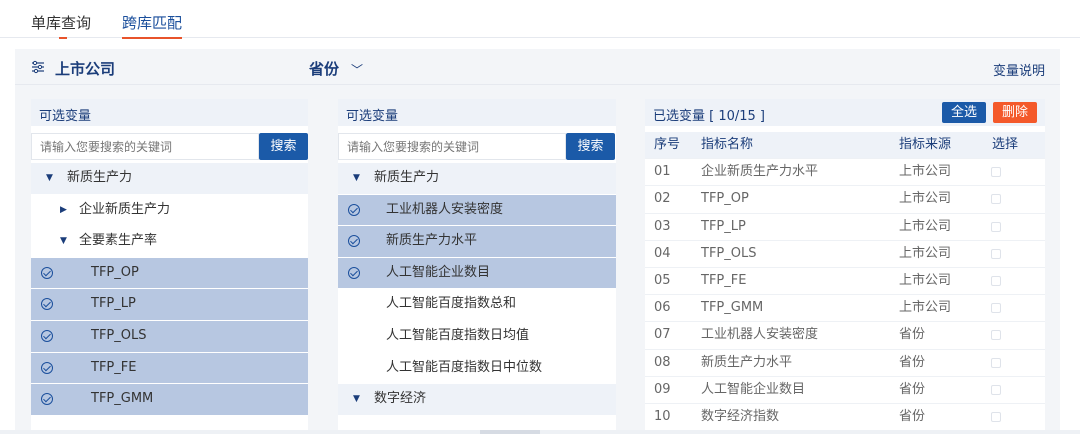  What do you see at coordinates (169, 400) in the screenshot?
I see `tree-node: TFP_GMM` at bounding box center [169, 400].